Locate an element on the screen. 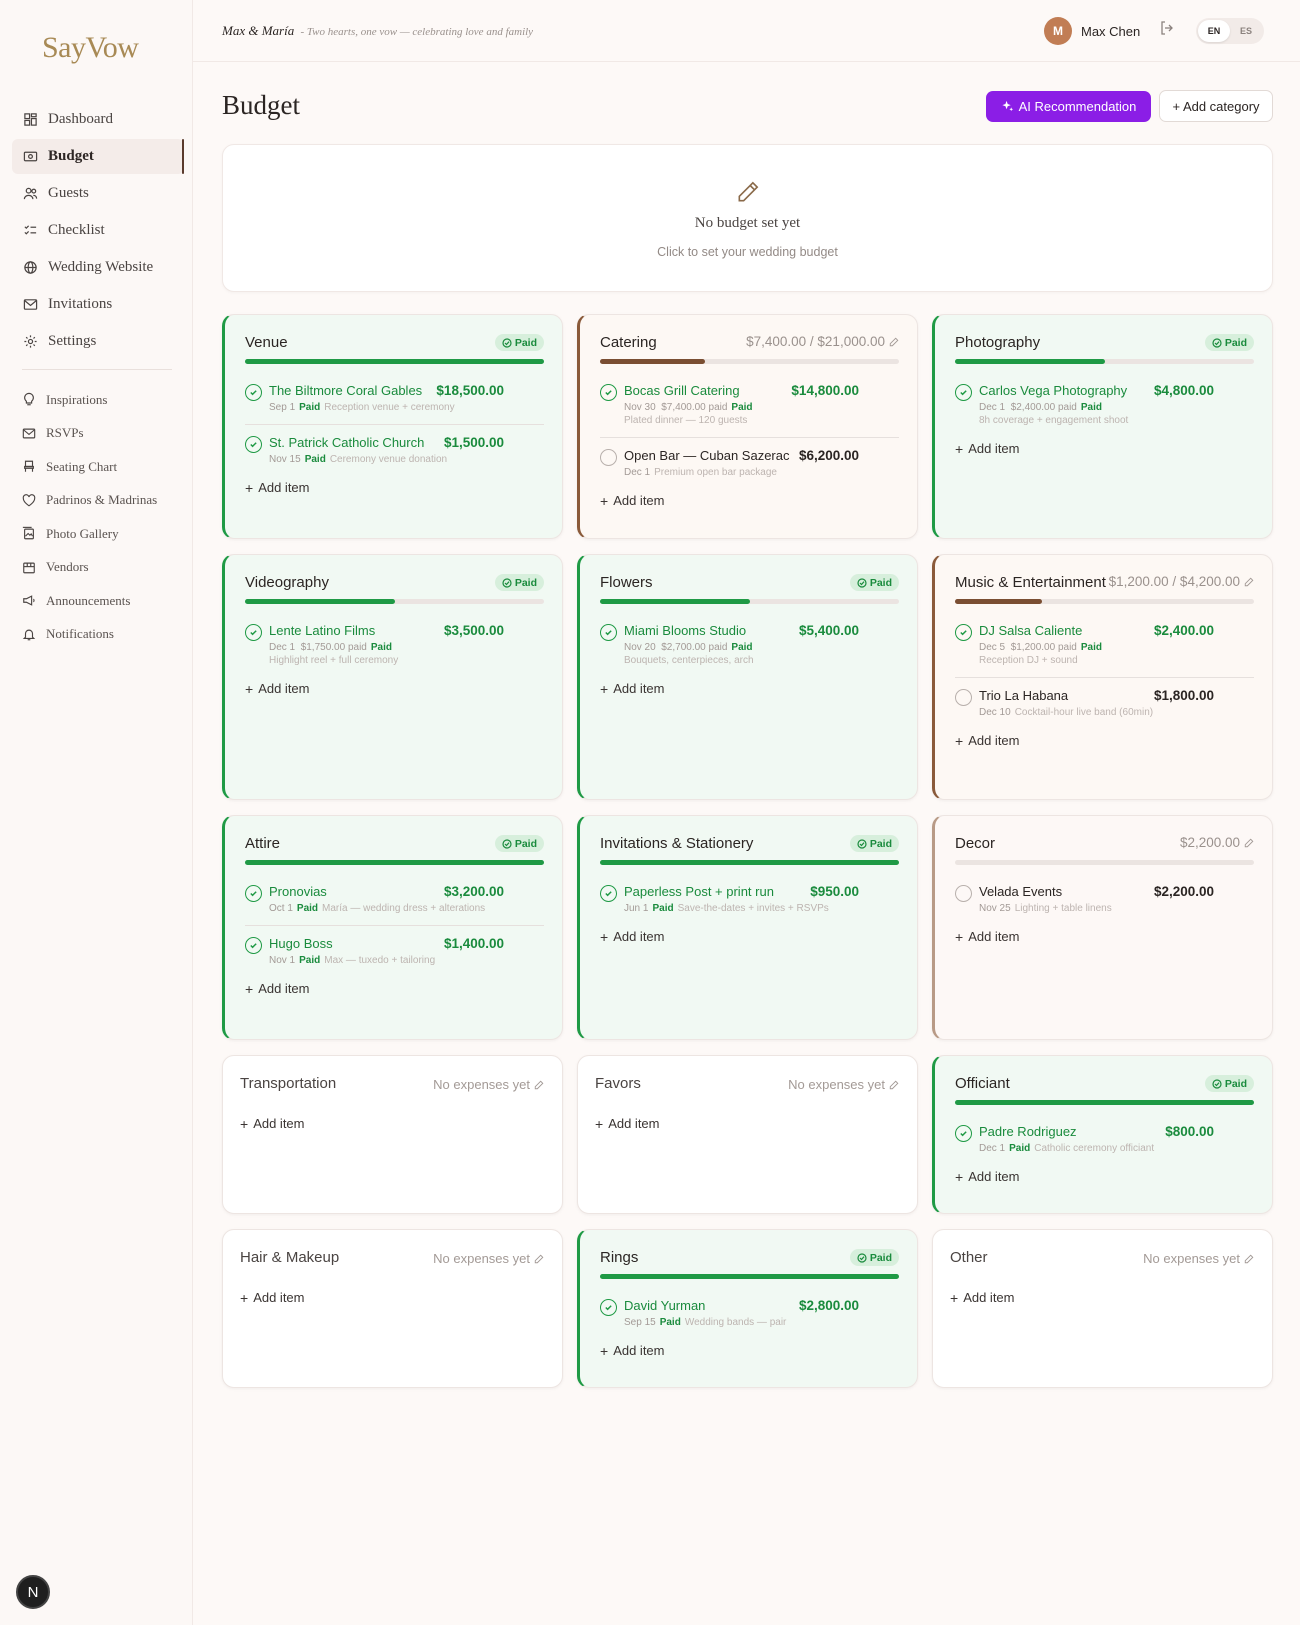 Image resolution: width=1300 pixels, height=1625 pixels. sidebar-item-checklist: Checklist is located at coordinates (98, 230).